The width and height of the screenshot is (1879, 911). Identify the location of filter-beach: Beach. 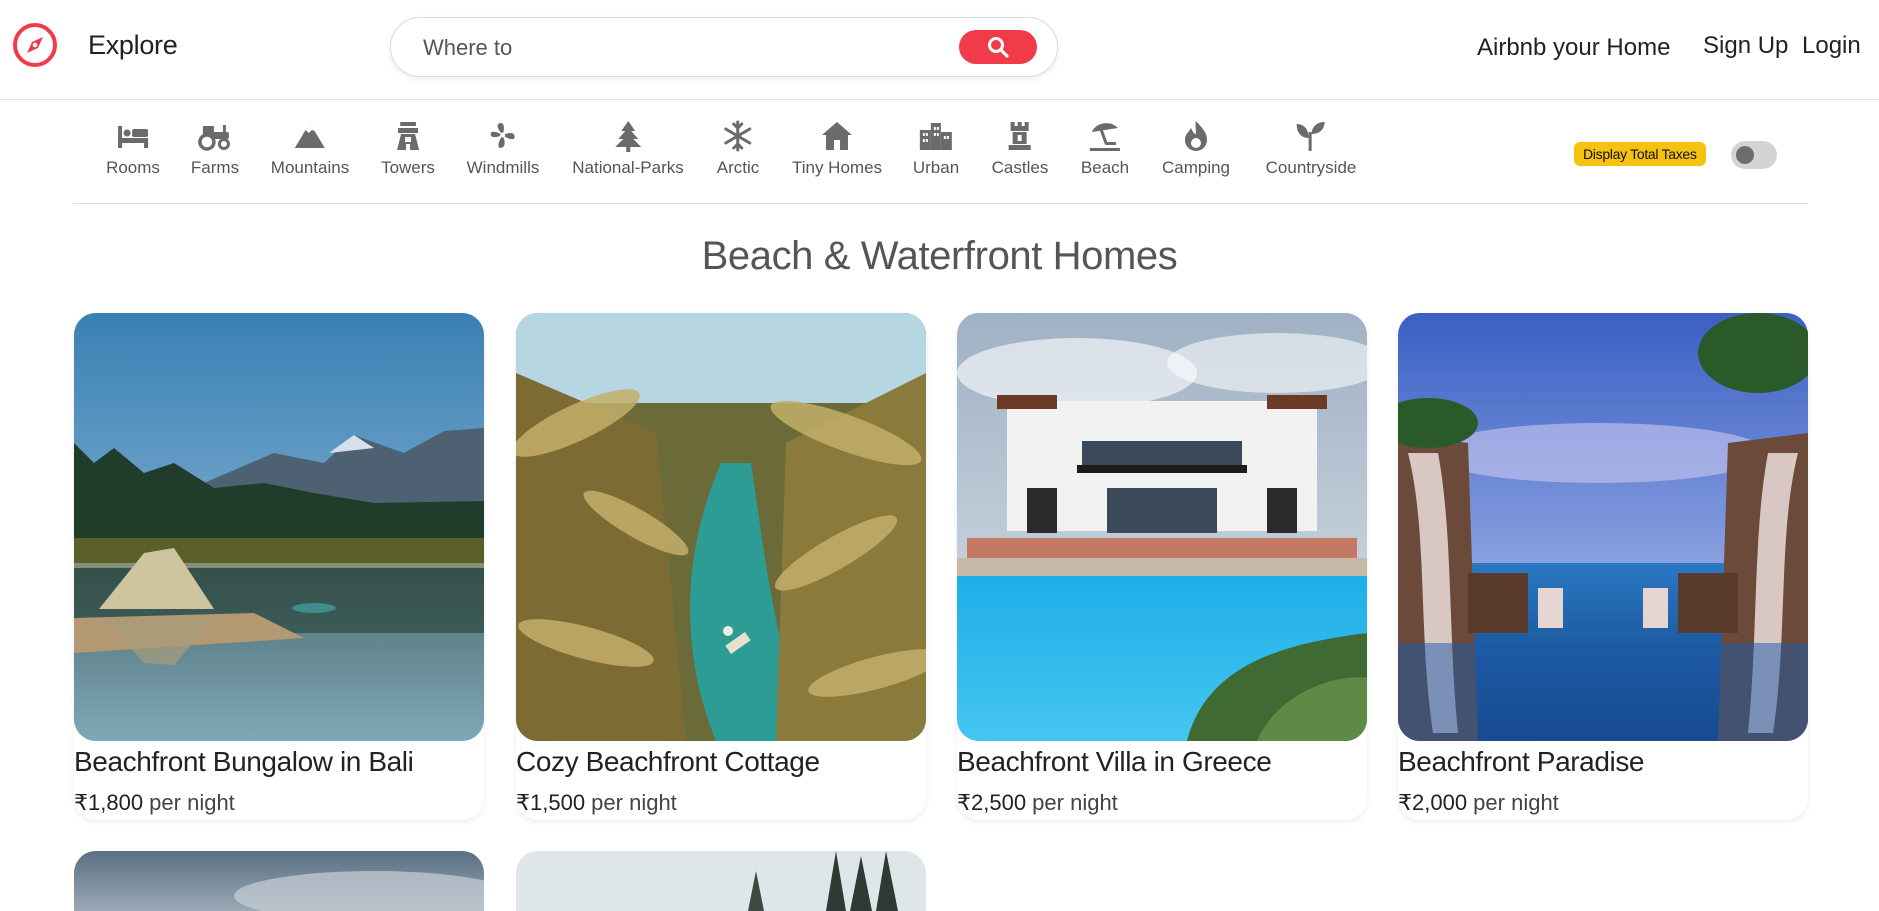
(1105, 148).